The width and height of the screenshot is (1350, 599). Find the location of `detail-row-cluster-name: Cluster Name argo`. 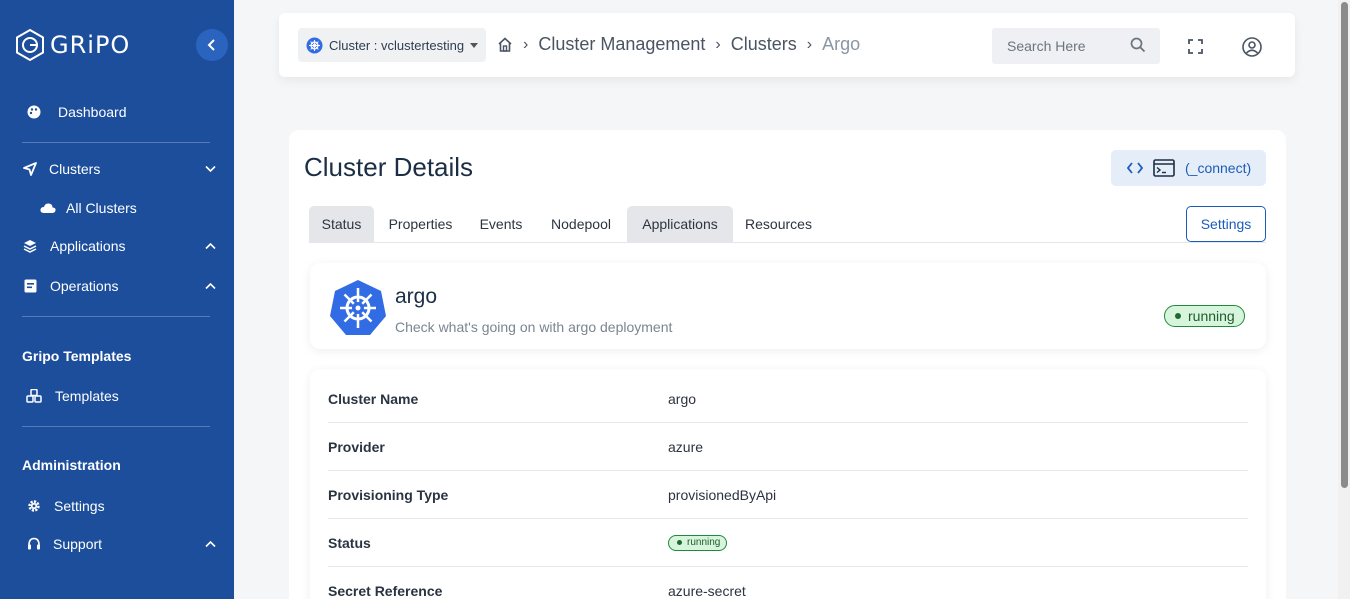

detail-row-cluster-name: Cluster Name argo is located at coordinates (788, 399).